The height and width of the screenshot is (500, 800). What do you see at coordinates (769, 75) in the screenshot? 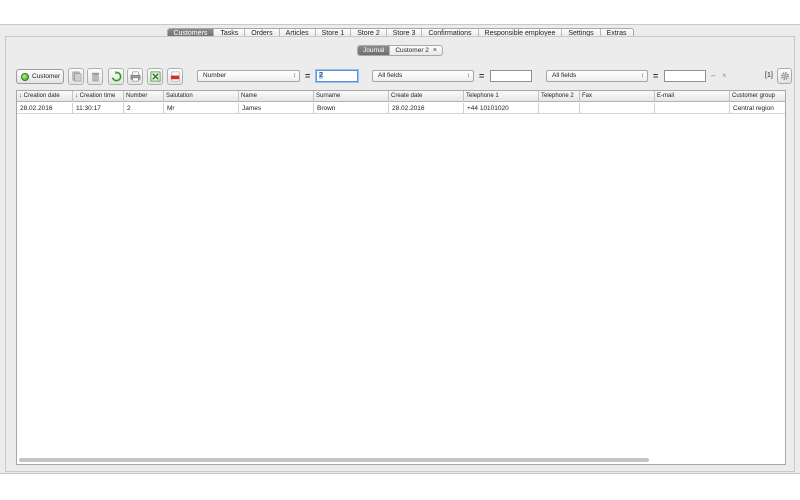
I see `result-count: [1]` at bounding box center [769, 75].